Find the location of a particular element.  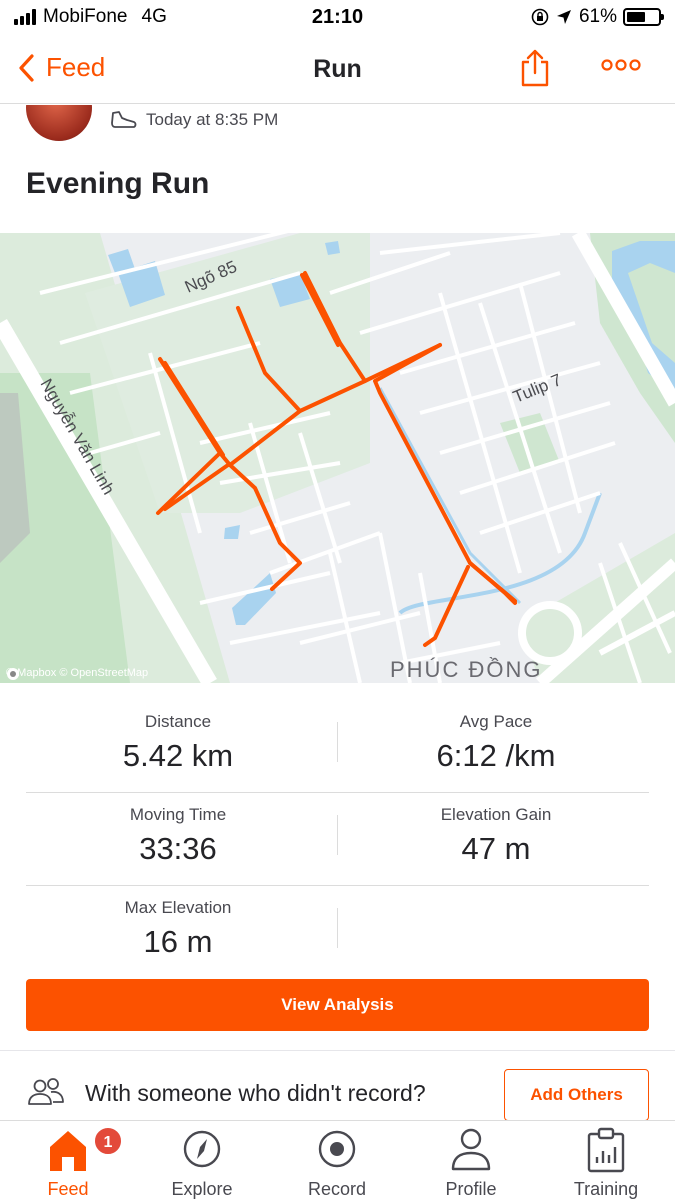

activity-title: Evening Run is located at coordinates (118, 183).